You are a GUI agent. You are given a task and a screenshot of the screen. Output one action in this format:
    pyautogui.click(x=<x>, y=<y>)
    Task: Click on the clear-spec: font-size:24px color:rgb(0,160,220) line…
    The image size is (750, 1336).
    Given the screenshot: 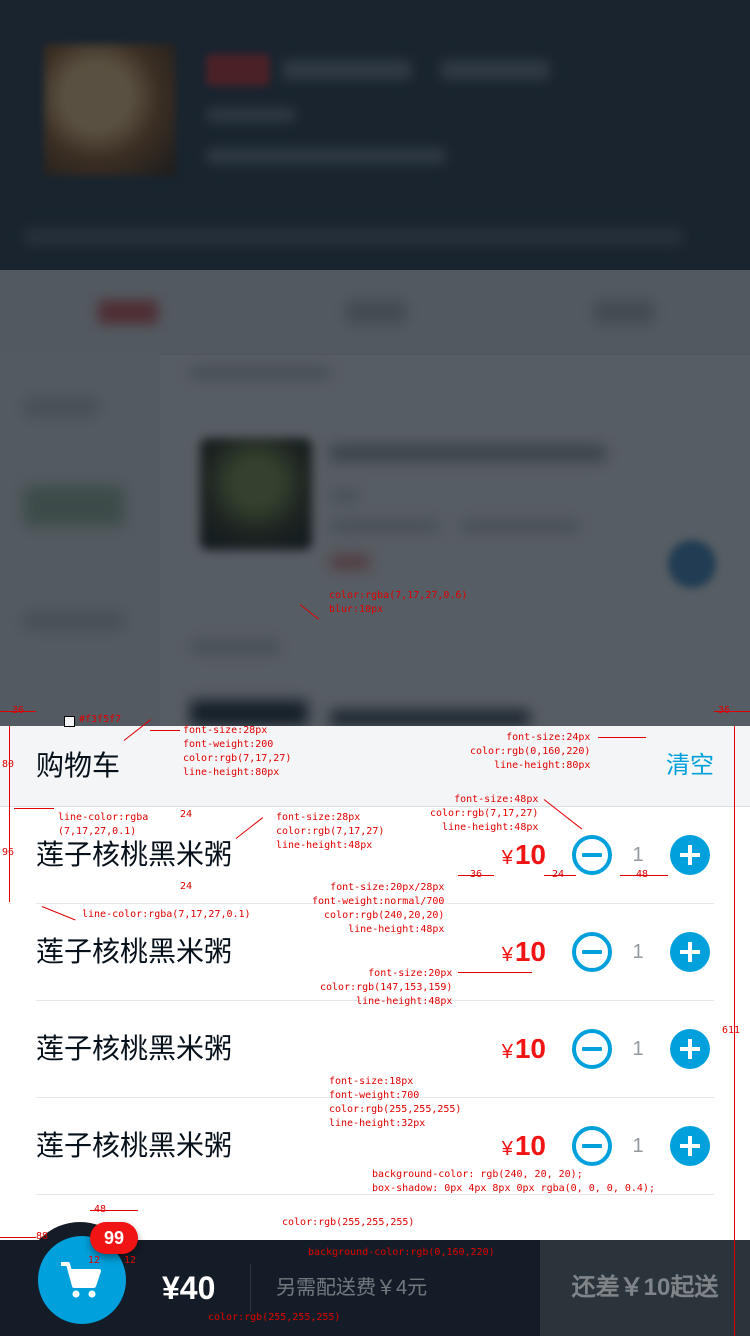 What is the action you would take?
    pyautogui.click(x=530, y=751)
    